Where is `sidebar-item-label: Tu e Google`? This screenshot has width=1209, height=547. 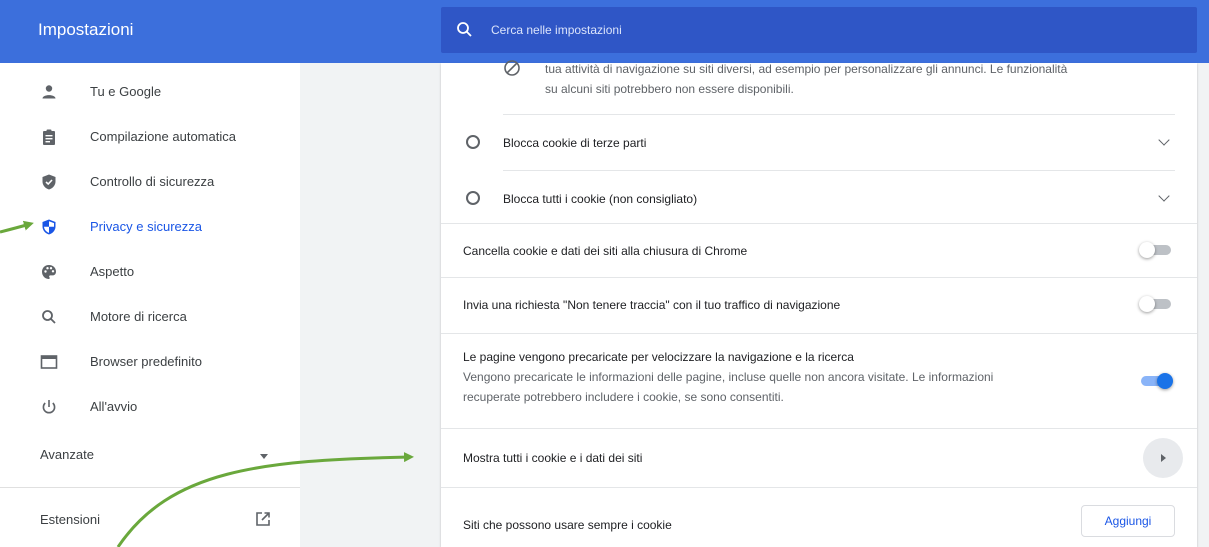
sidebar-item-label: Tu e Google is located at coordinates (126, 91).